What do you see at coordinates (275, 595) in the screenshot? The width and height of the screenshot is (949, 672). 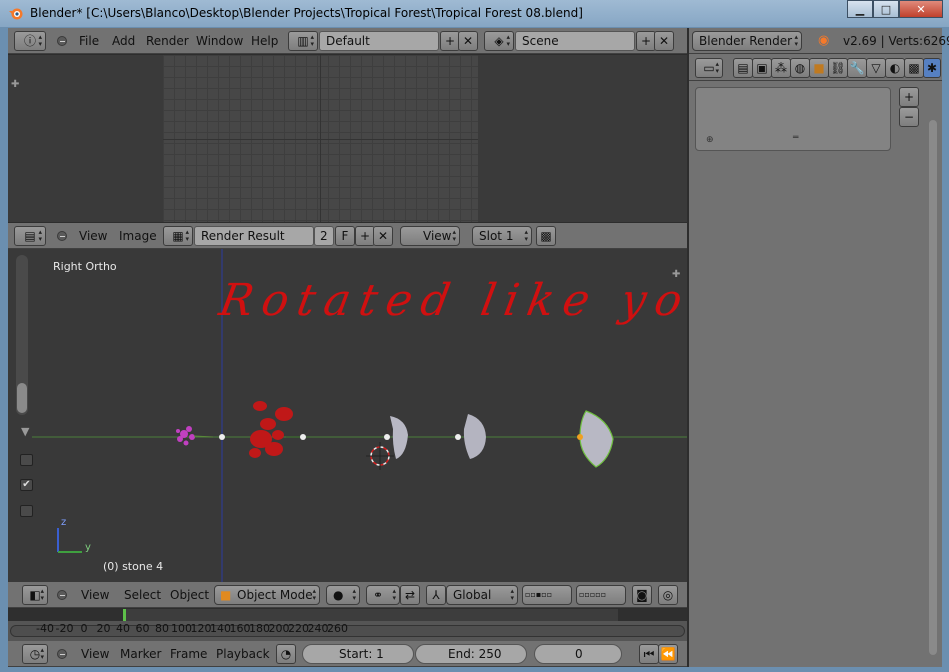 I see `mode-dropdown-label: Object Mode` at bounding box center [275, 595].